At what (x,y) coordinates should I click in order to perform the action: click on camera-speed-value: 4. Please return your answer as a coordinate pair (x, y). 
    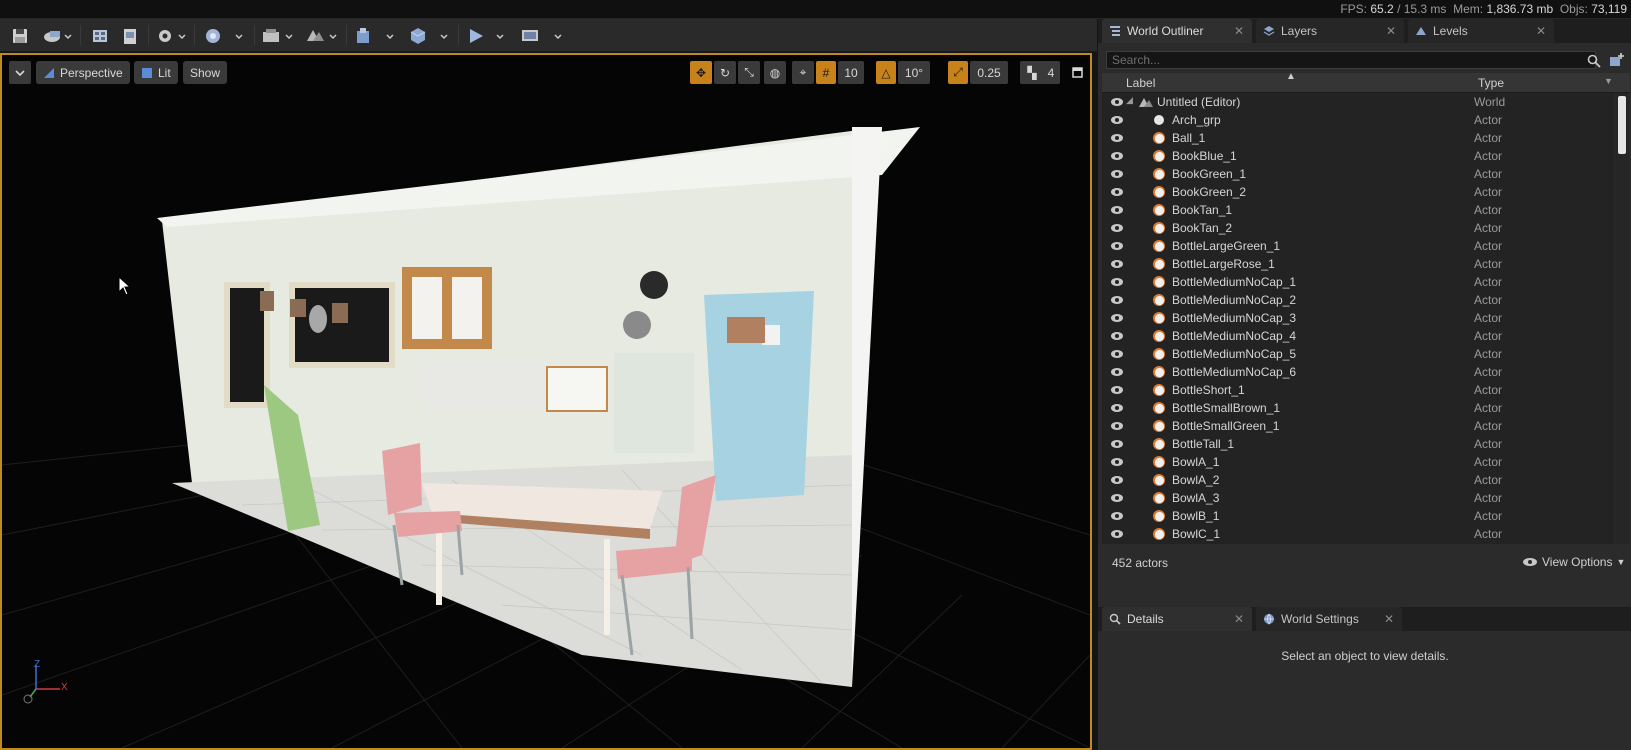
    Looking at the image, I should click on (1051, 72).